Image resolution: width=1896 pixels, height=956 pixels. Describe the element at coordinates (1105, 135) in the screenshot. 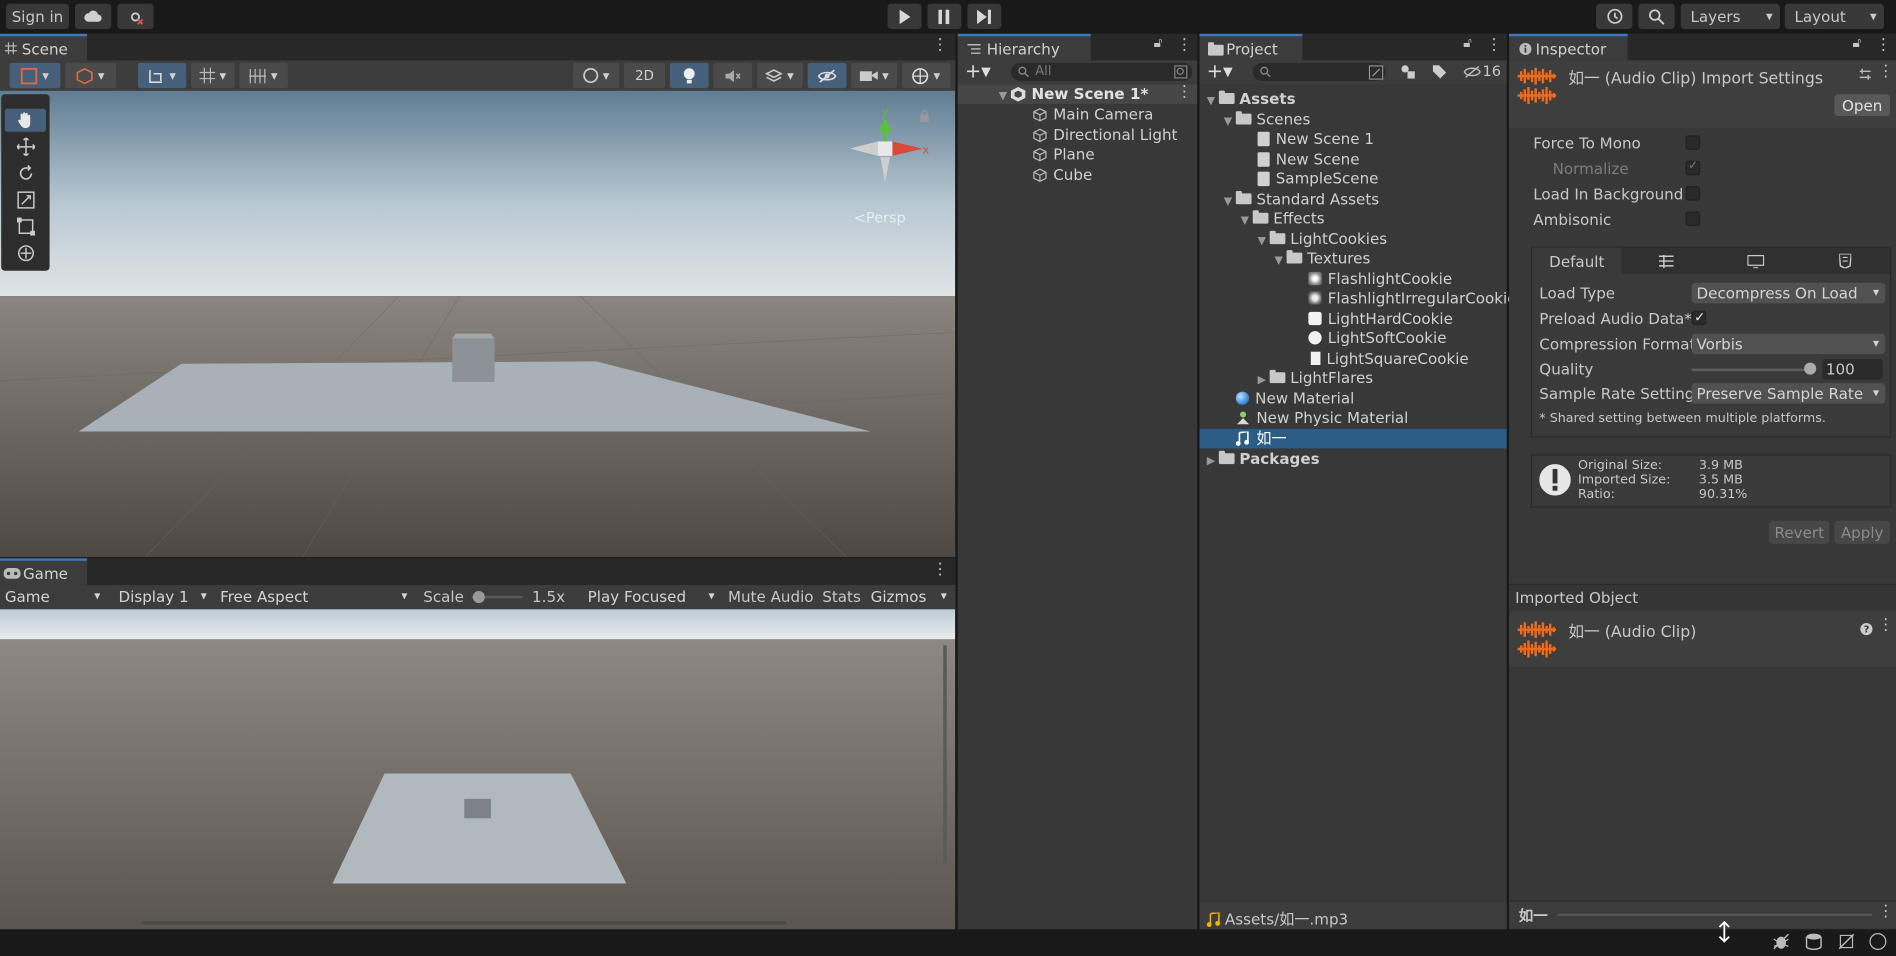

I see `hierarchy-item-directional-light: Directional Light` at that location.